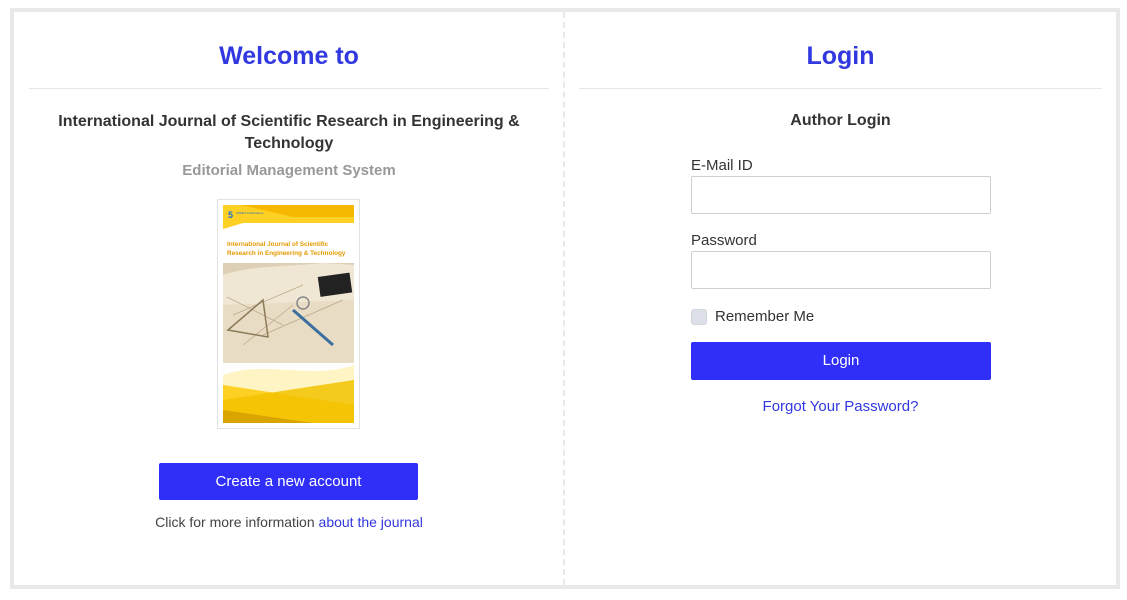  I want to click on email-label: E-Mail ID, so click(722, 165).